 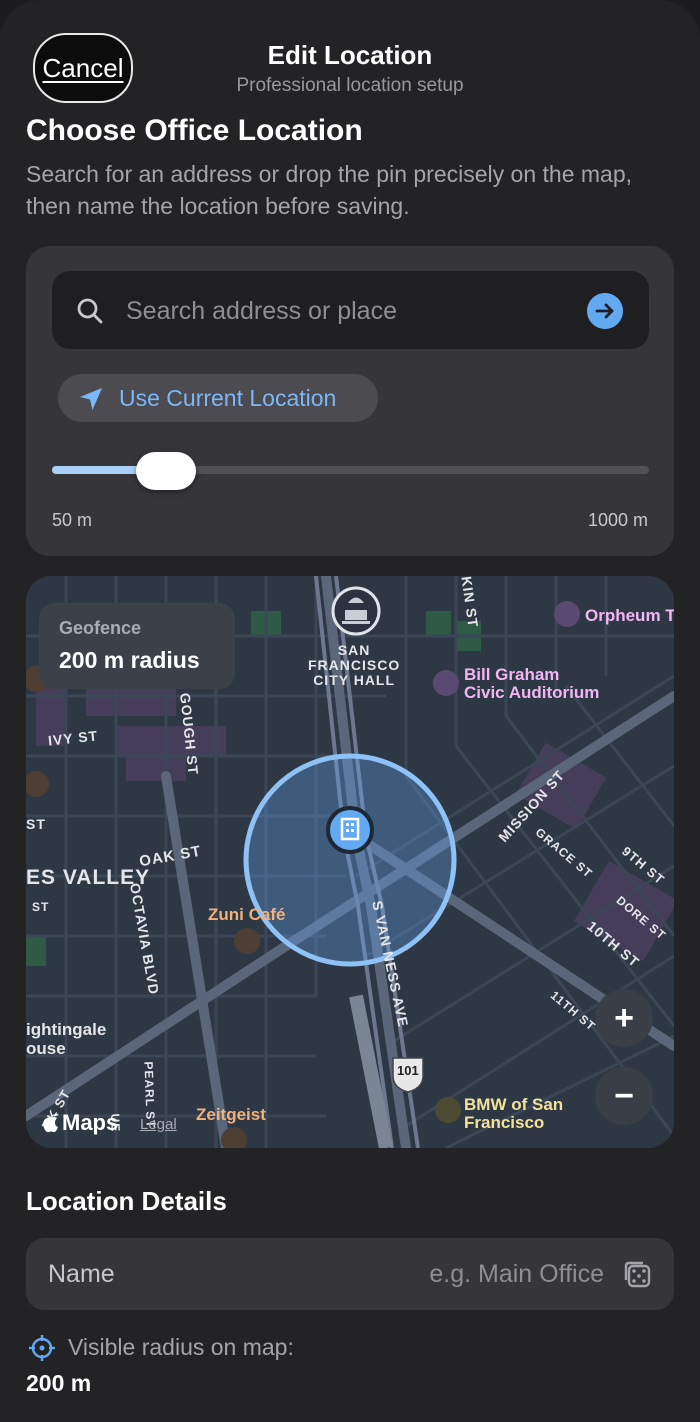 What do you see at coordinates (66, 1039) in the screenshot?
I see `map-poi-nightingale-house: ightingale ouse` at bounding box center [66, 1039].